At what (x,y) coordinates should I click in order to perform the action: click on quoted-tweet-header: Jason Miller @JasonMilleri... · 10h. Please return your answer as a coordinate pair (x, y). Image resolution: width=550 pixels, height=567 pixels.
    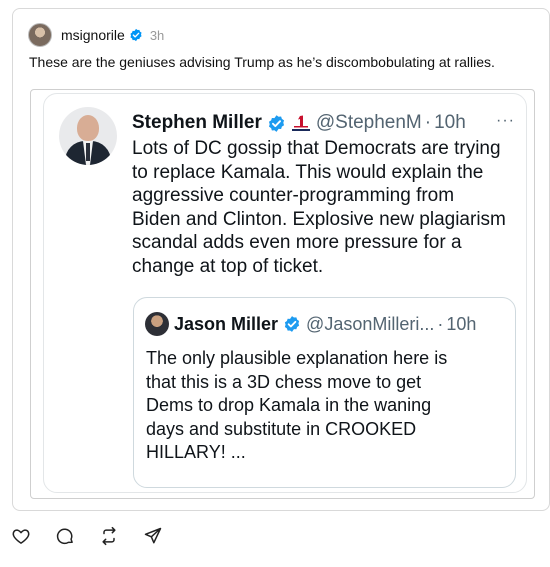
    Looking at the image, I should click on (310, 324).